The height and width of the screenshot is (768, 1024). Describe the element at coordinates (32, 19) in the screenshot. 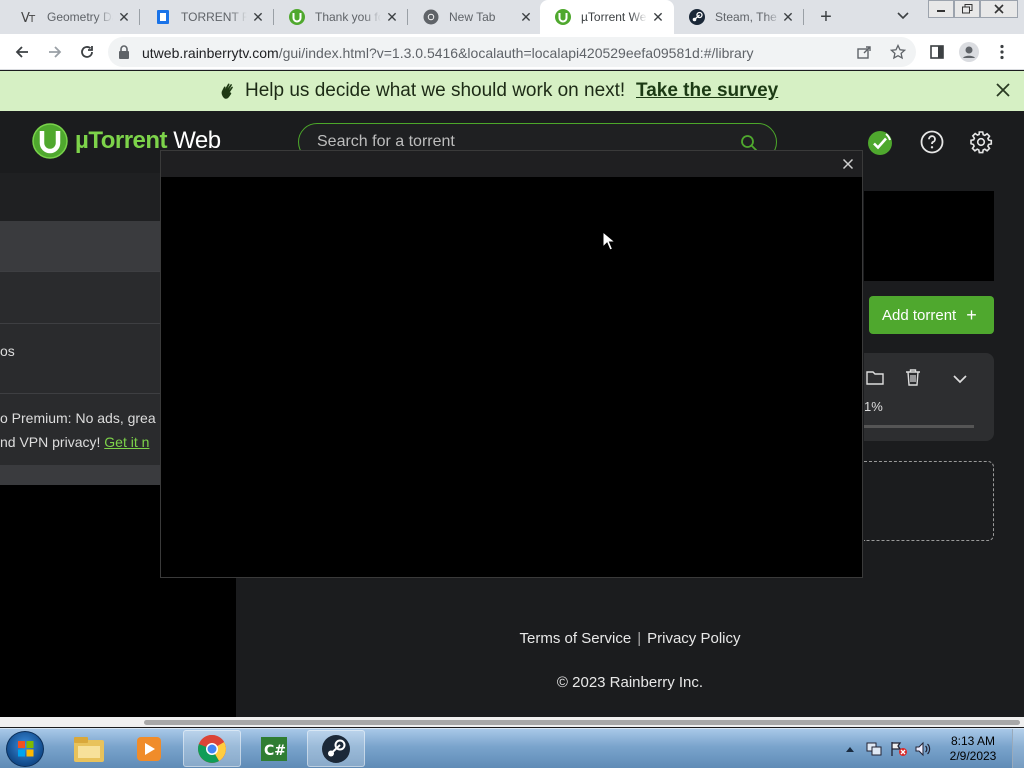

I see `svg-text: T` at that location.